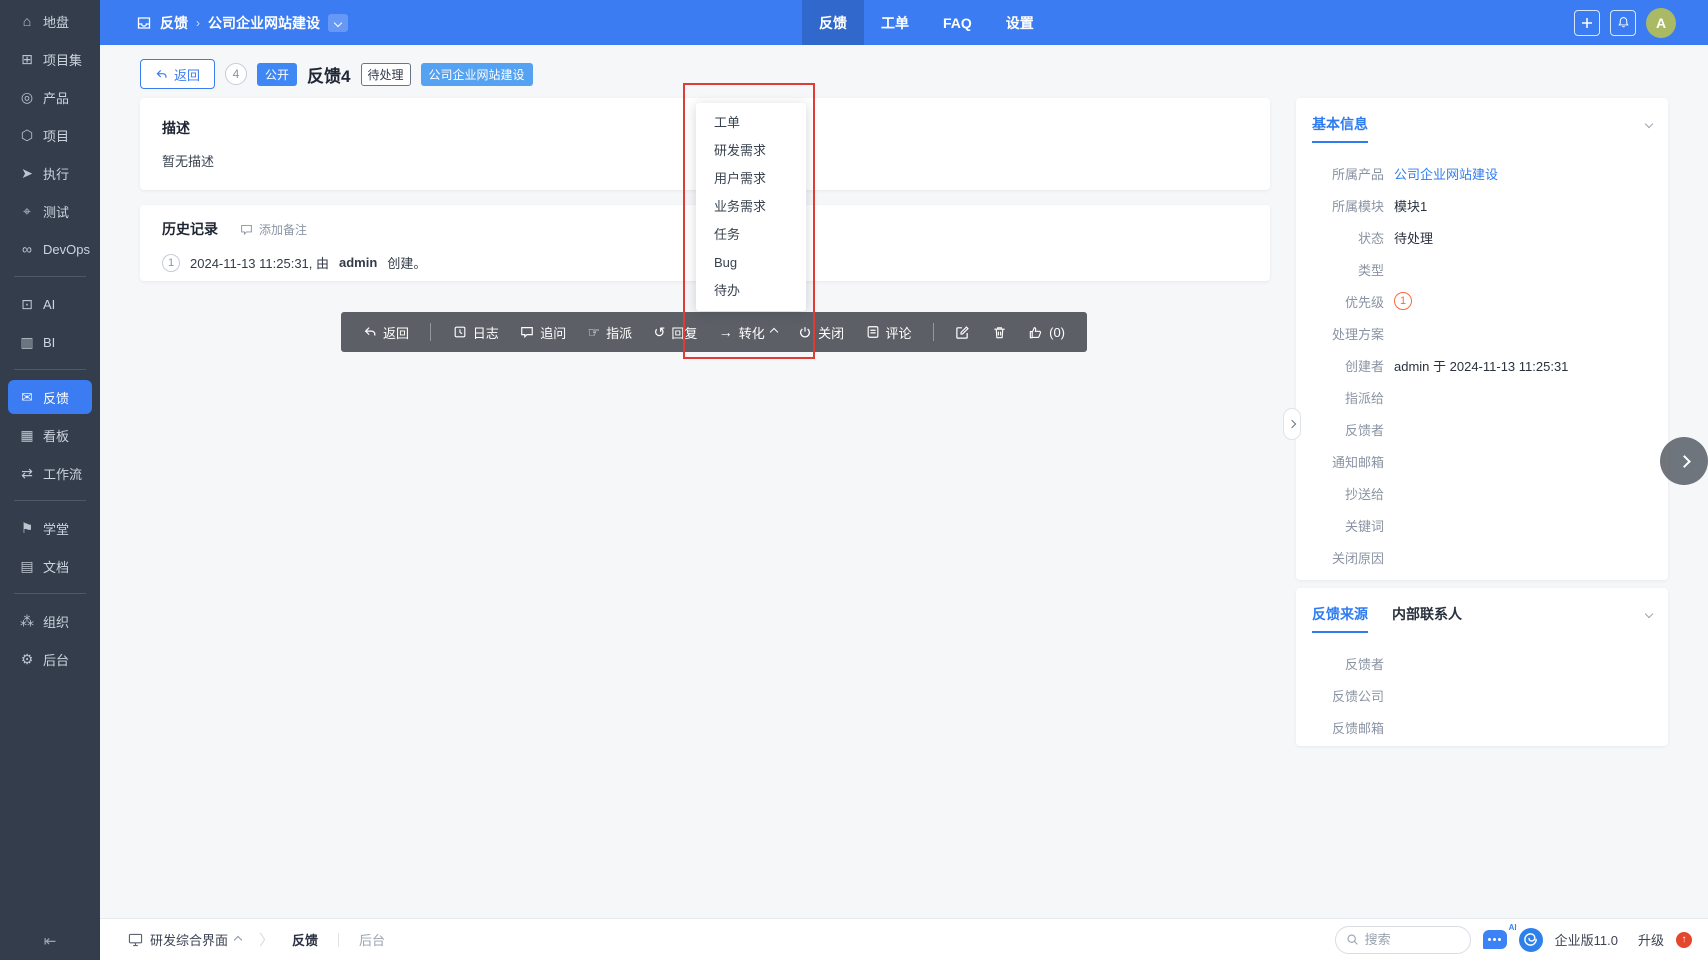 This screenshot has height=960, width=1708. Describe the element at coordinates (50, 397) in the screenshot. I see `sidebar-item-feedback: ✉ 反馈` at that location.